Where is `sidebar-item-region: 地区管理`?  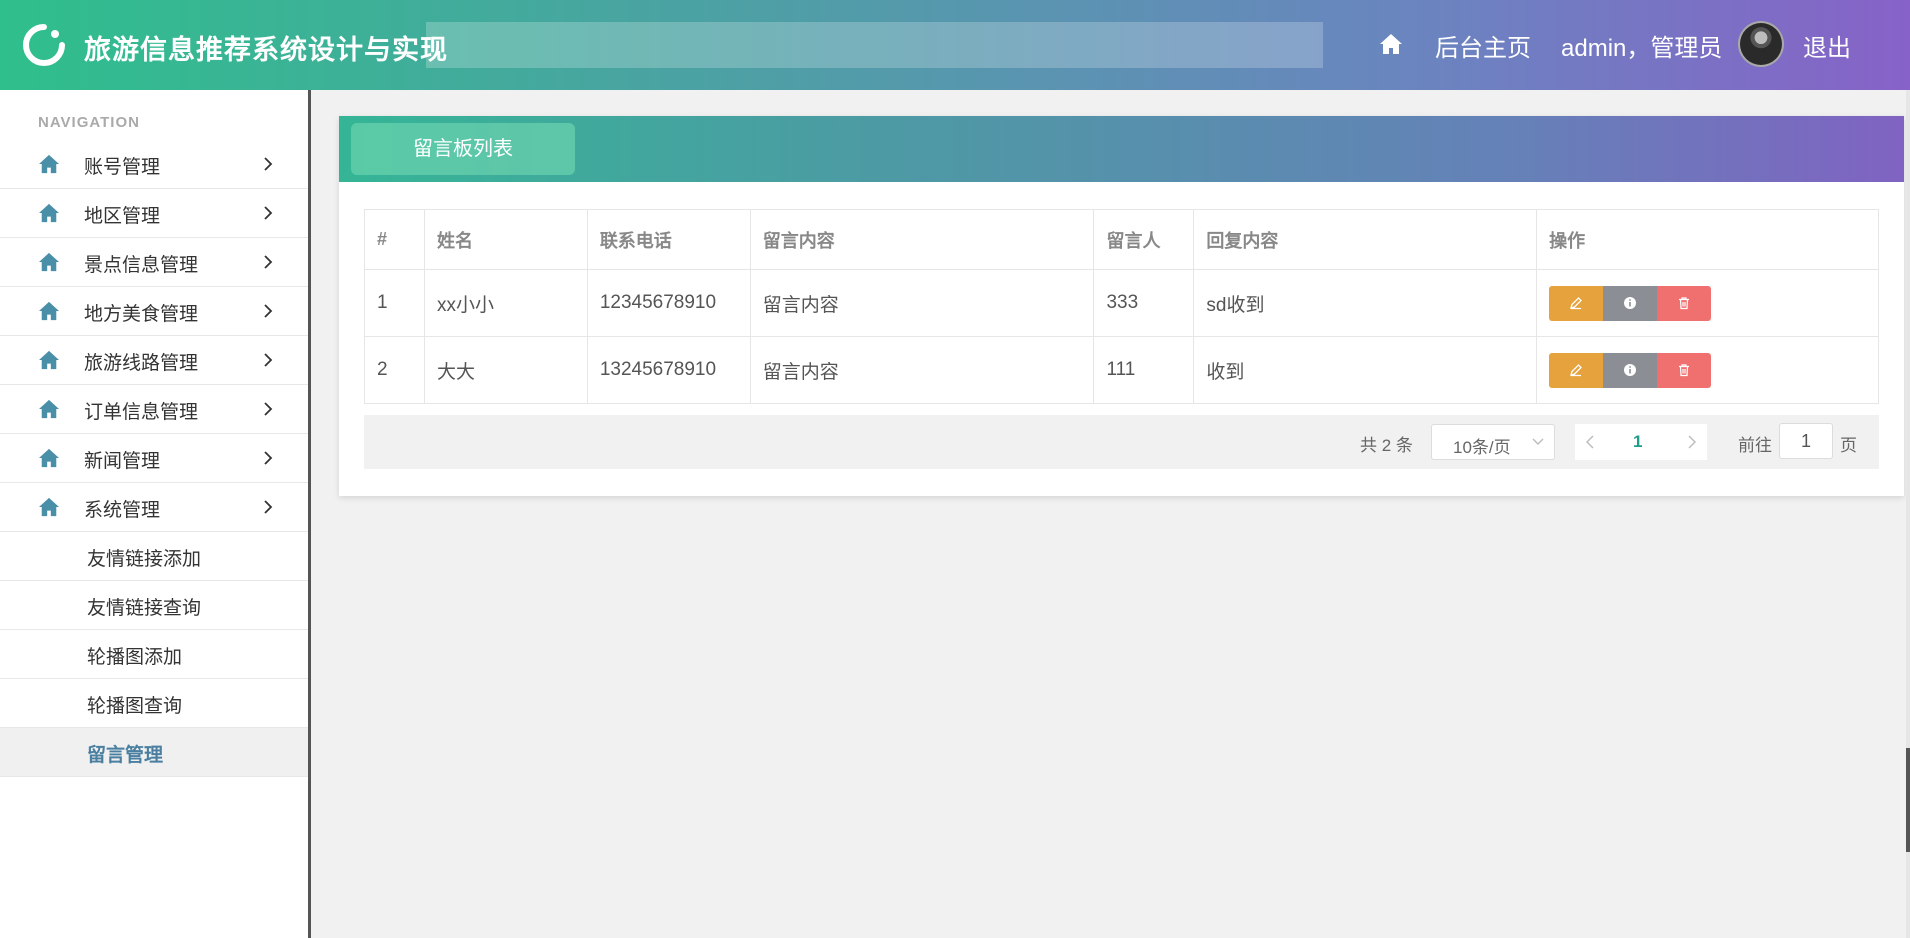 sidebar-item-region: 地区管理 is located at coordinates (154, 213).